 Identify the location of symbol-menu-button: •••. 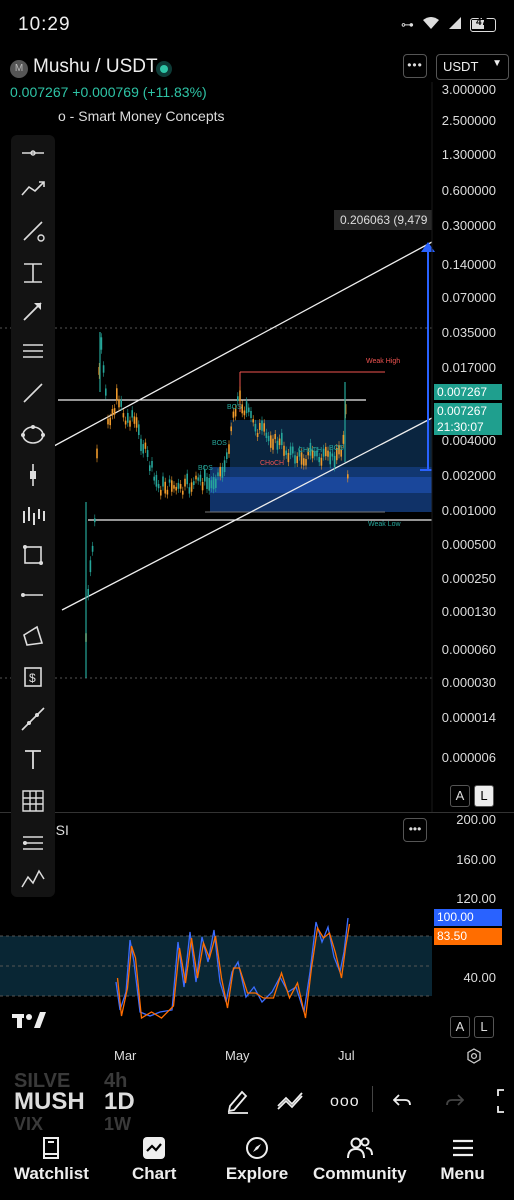
(415, 66).